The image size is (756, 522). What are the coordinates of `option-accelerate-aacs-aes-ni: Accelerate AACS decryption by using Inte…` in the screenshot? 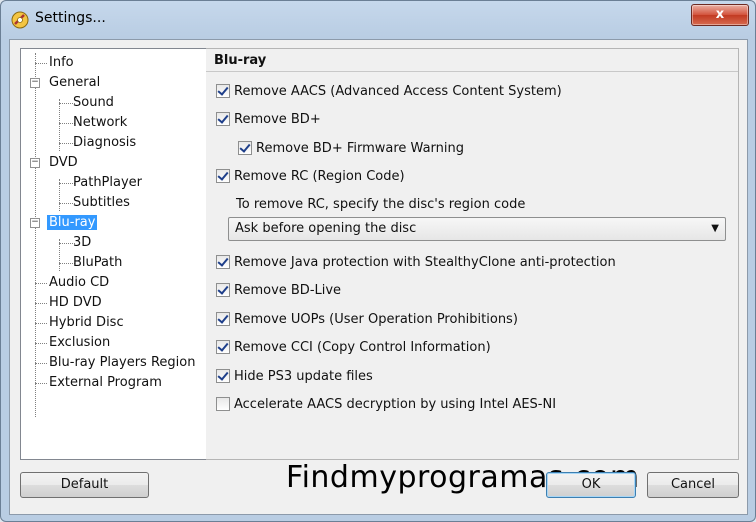 It's located at (386, 405).